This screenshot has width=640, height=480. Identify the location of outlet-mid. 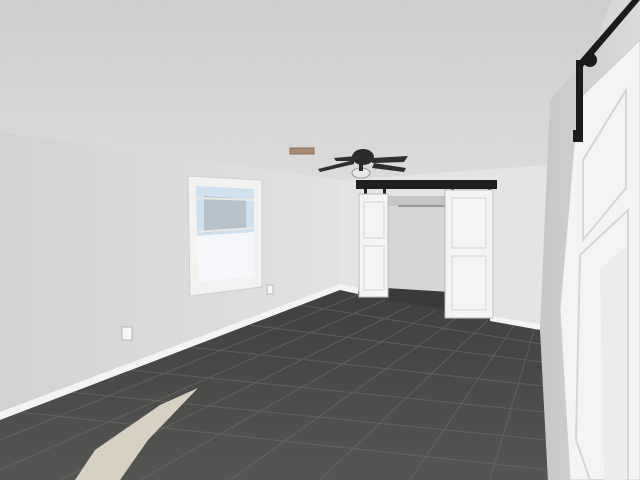
(270, 289).